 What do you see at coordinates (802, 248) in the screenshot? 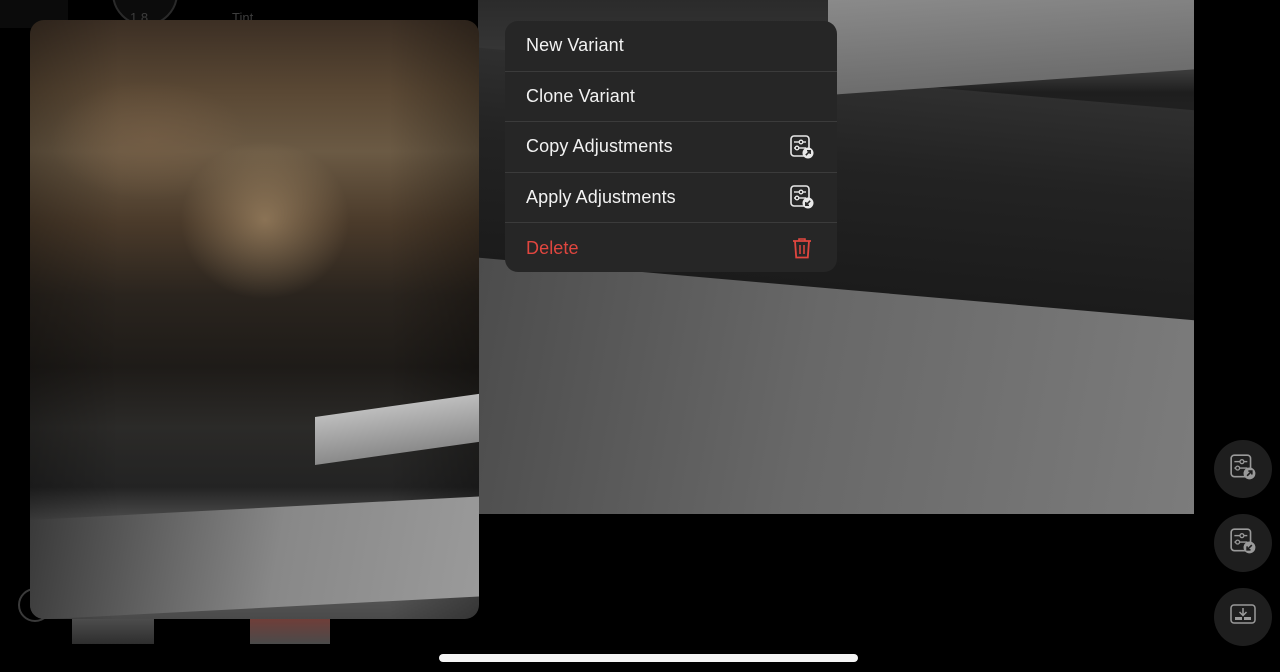
I see `trash-icon` at bounding box center [802, 248].